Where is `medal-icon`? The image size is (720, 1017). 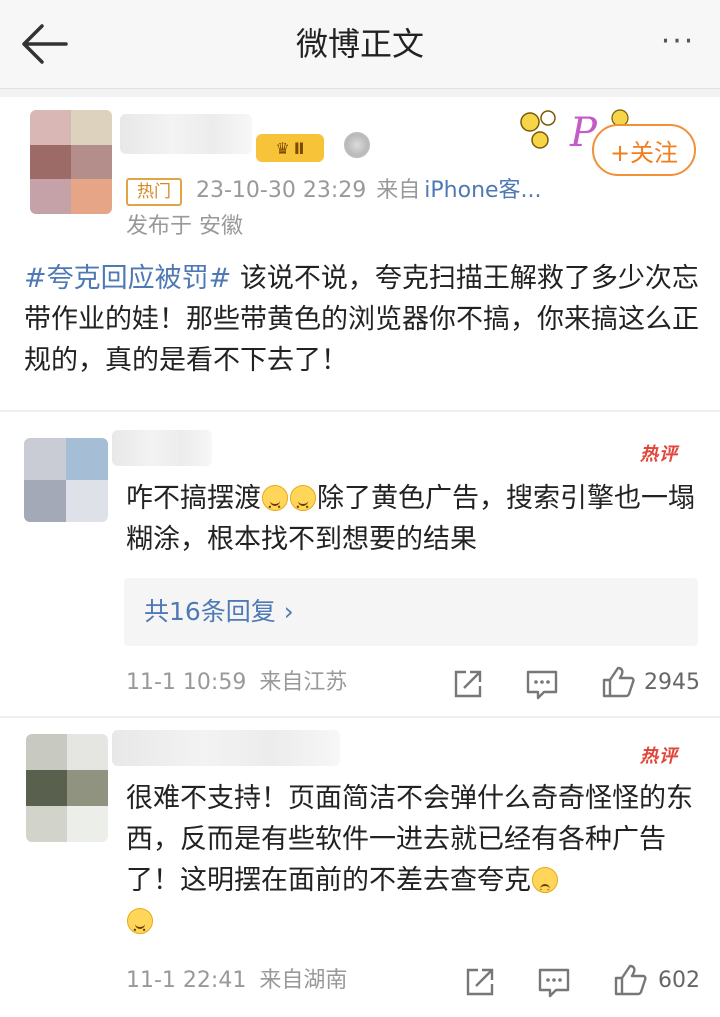
medal-icon is located at coordinates (357, 145).